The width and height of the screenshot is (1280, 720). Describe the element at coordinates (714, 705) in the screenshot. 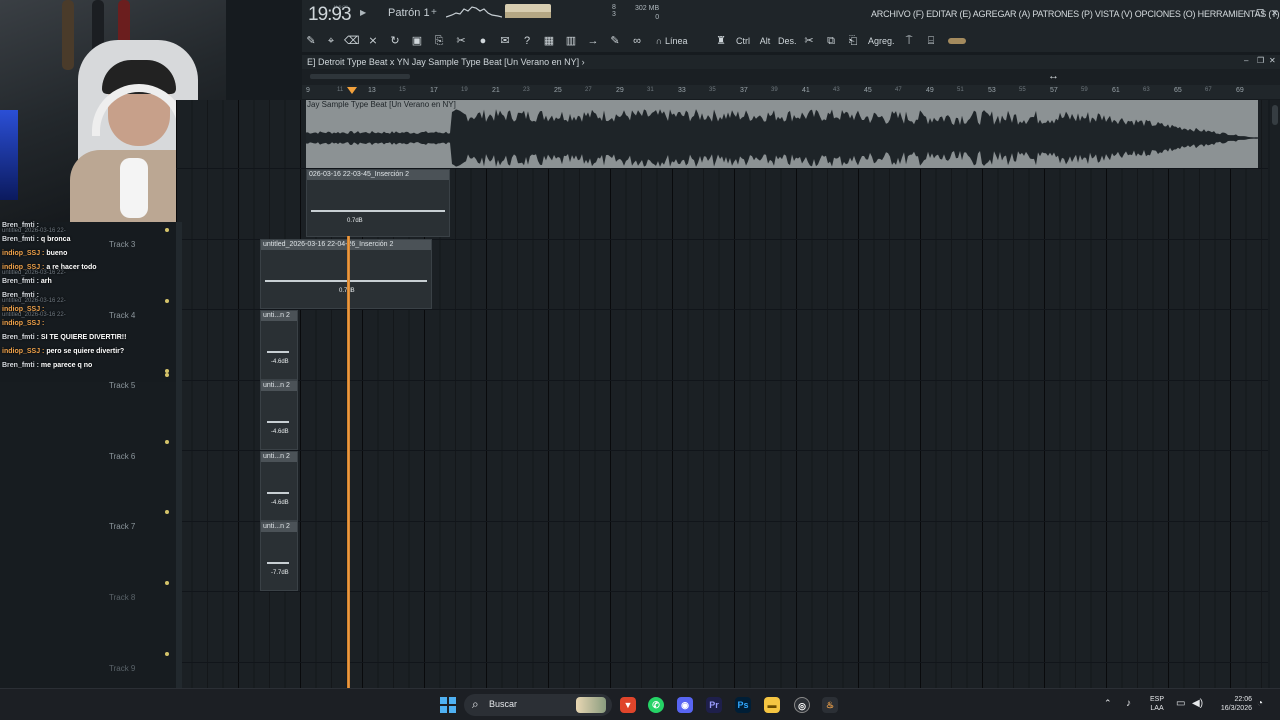

I see `premiere-icon: Pr` at that location.